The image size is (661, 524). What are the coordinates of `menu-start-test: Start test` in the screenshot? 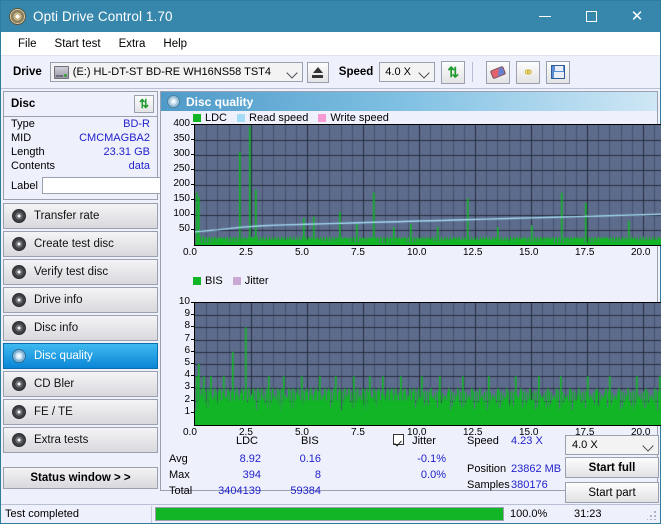 It's located at (78, 44).